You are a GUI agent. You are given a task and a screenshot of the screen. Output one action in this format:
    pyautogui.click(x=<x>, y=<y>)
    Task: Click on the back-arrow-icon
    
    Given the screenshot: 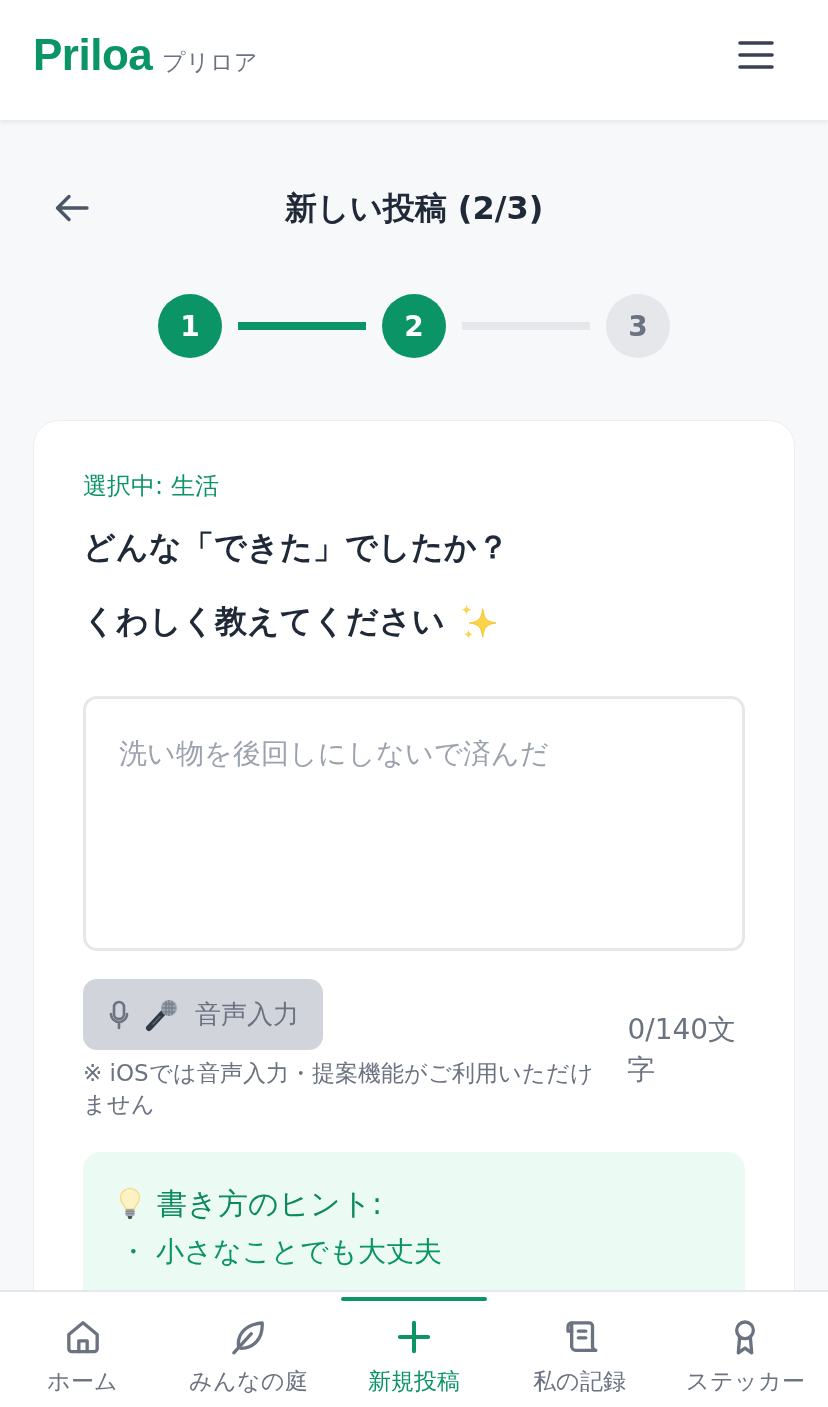 What is the action you would take?
    pyautogui.click(x=72, y=208)
    